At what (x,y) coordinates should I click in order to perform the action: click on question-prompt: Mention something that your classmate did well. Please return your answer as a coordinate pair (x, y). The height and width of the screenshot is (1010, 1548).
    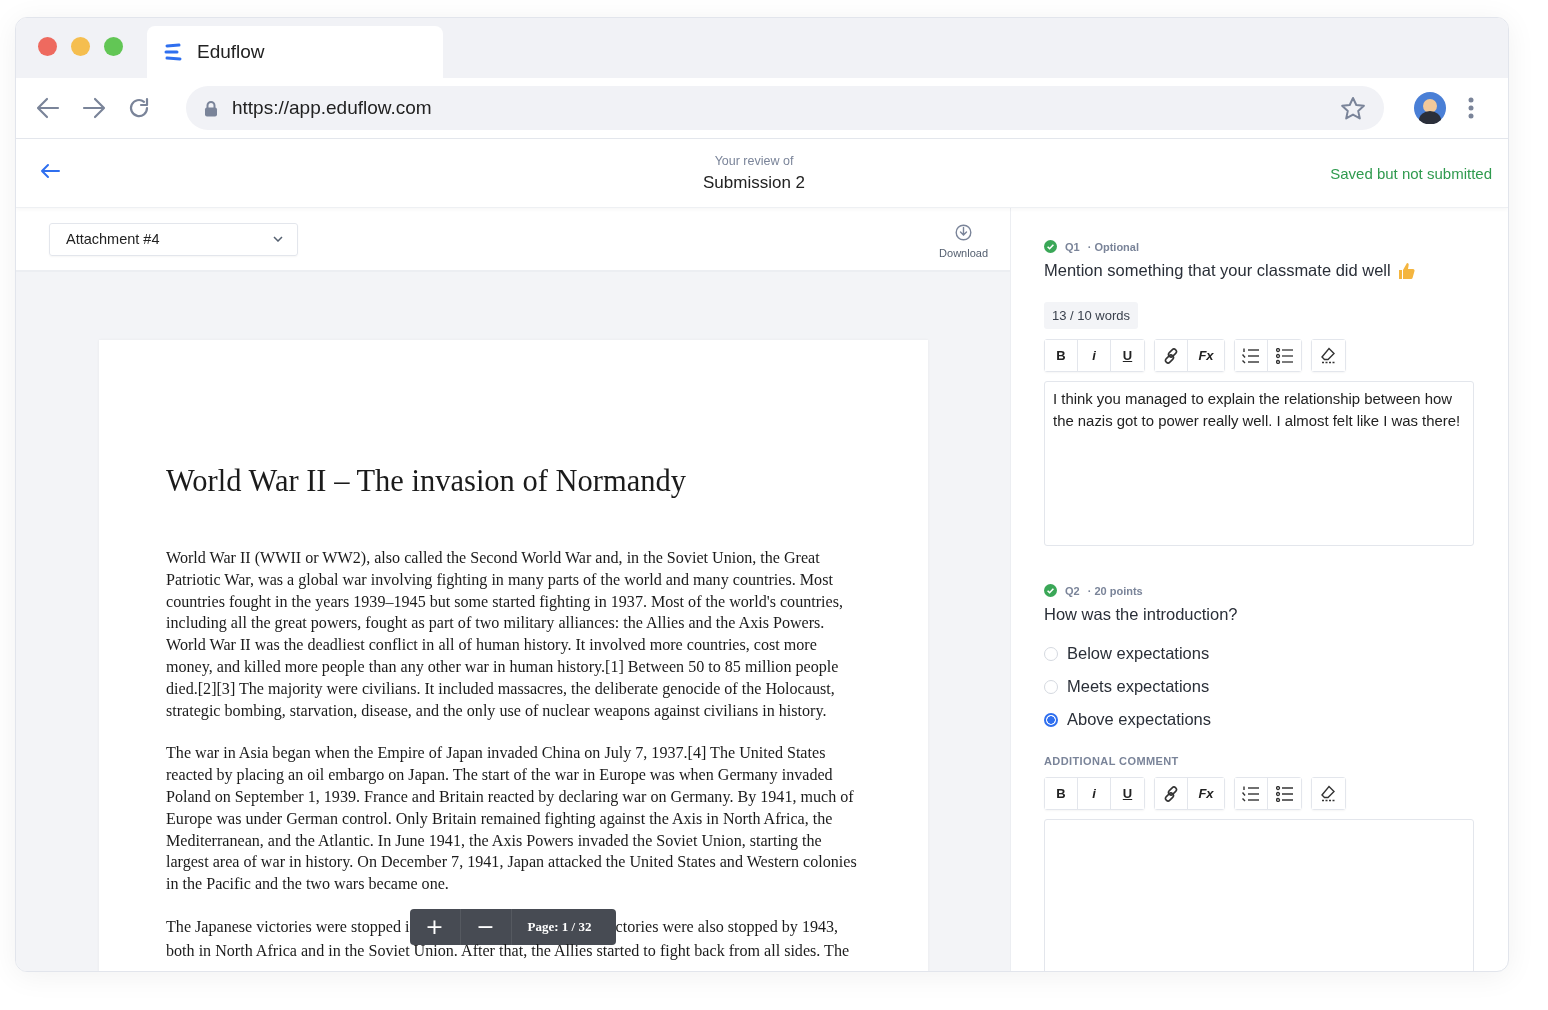
    Looking at the image, I should click on (1217, 270).